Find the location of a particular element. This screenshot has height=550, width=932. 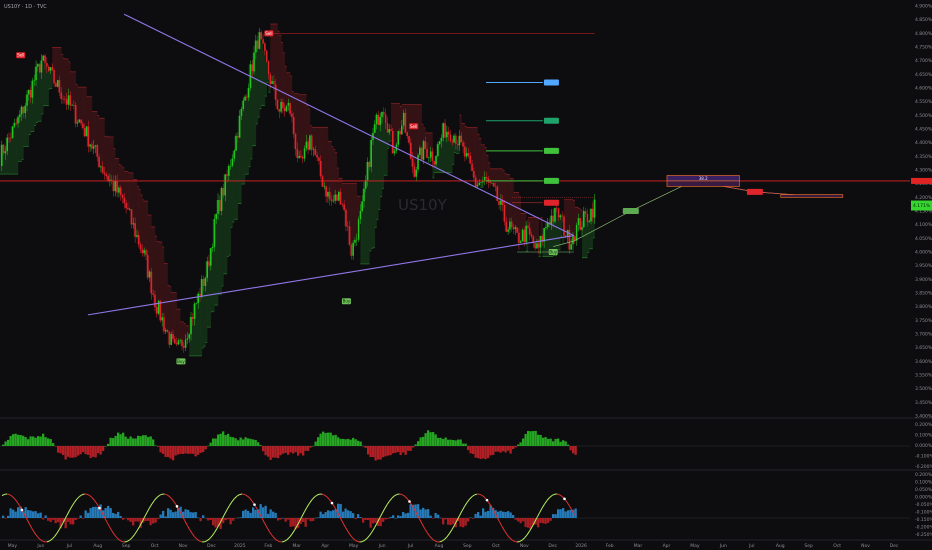

resistance-price-box is located at coordinates (921, 180).